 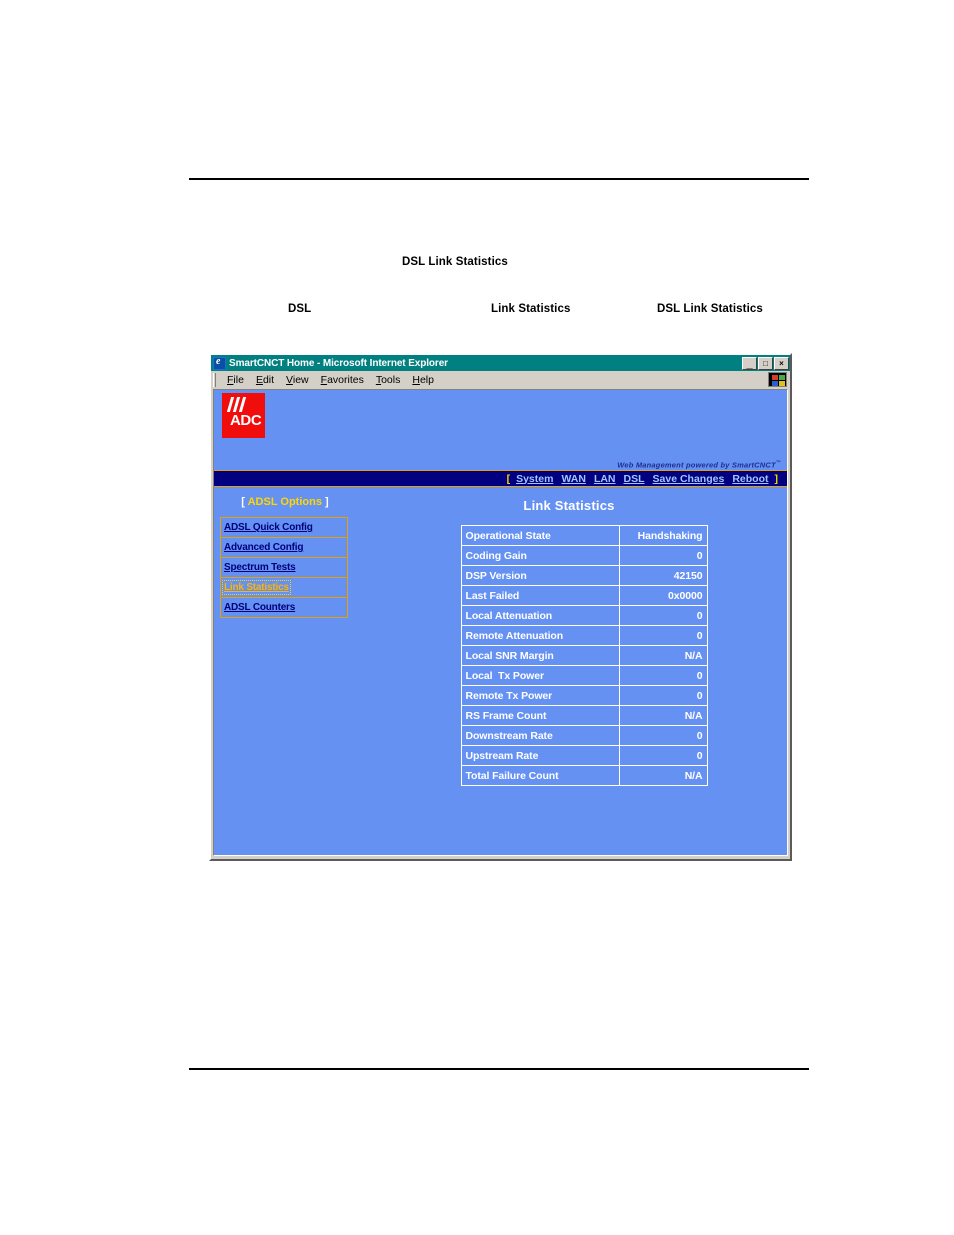 What do you see at coordinates (416, 379) in the screenshot?
I see `menu-help-accel: H` at bounding box center [416, 379].